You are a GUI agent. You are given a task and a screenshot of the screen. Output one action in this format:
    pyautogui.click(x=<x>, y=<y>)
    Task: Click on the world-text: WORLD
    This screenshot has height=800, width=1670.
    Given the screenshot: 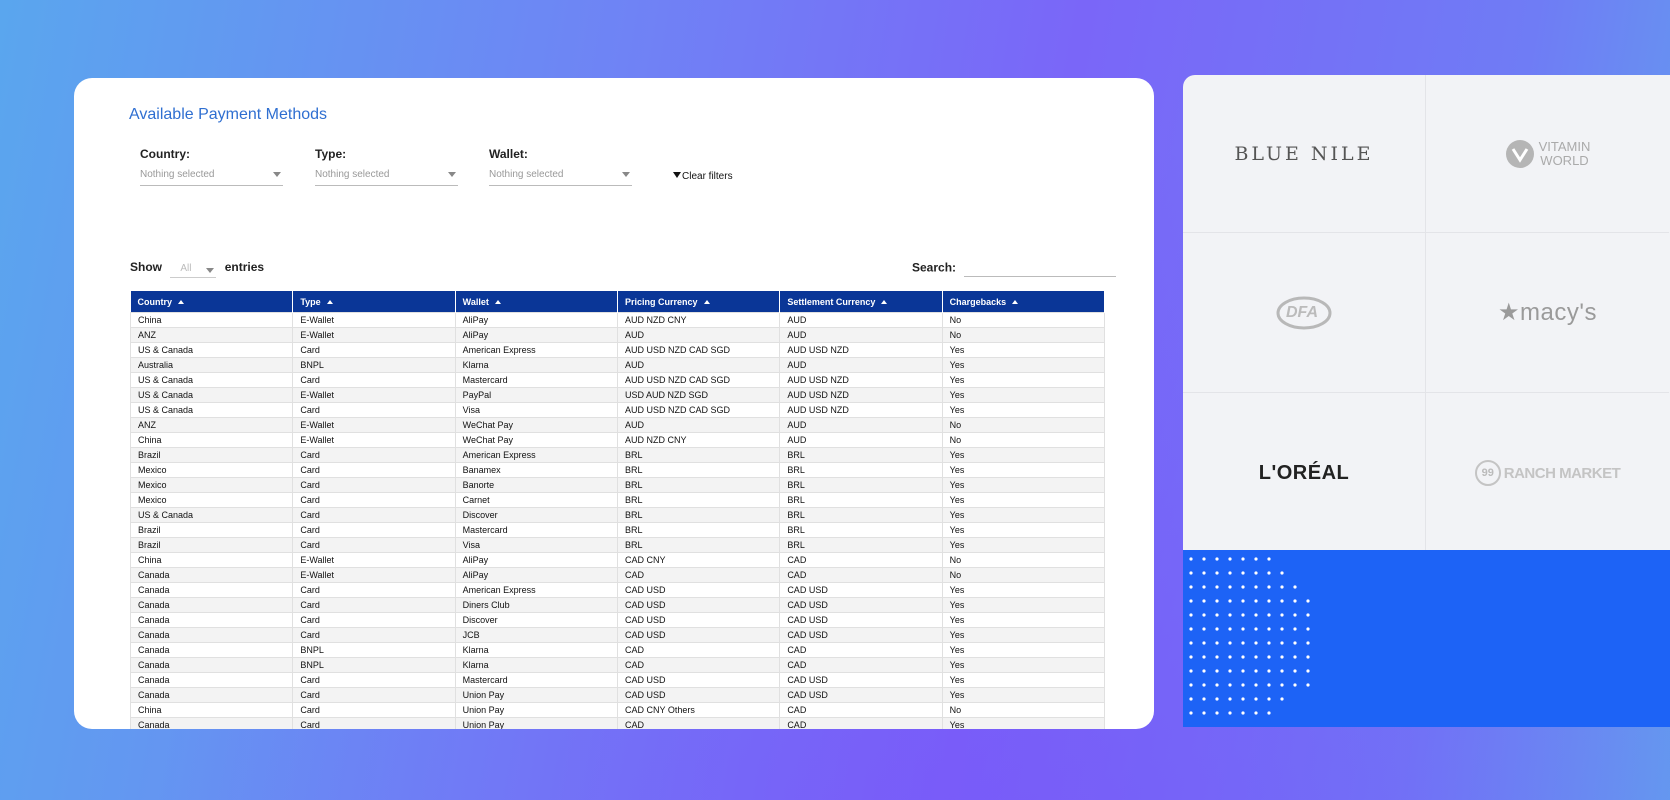 What is the action you would take?
    pyautogui.click(x=1564, y=160)
    